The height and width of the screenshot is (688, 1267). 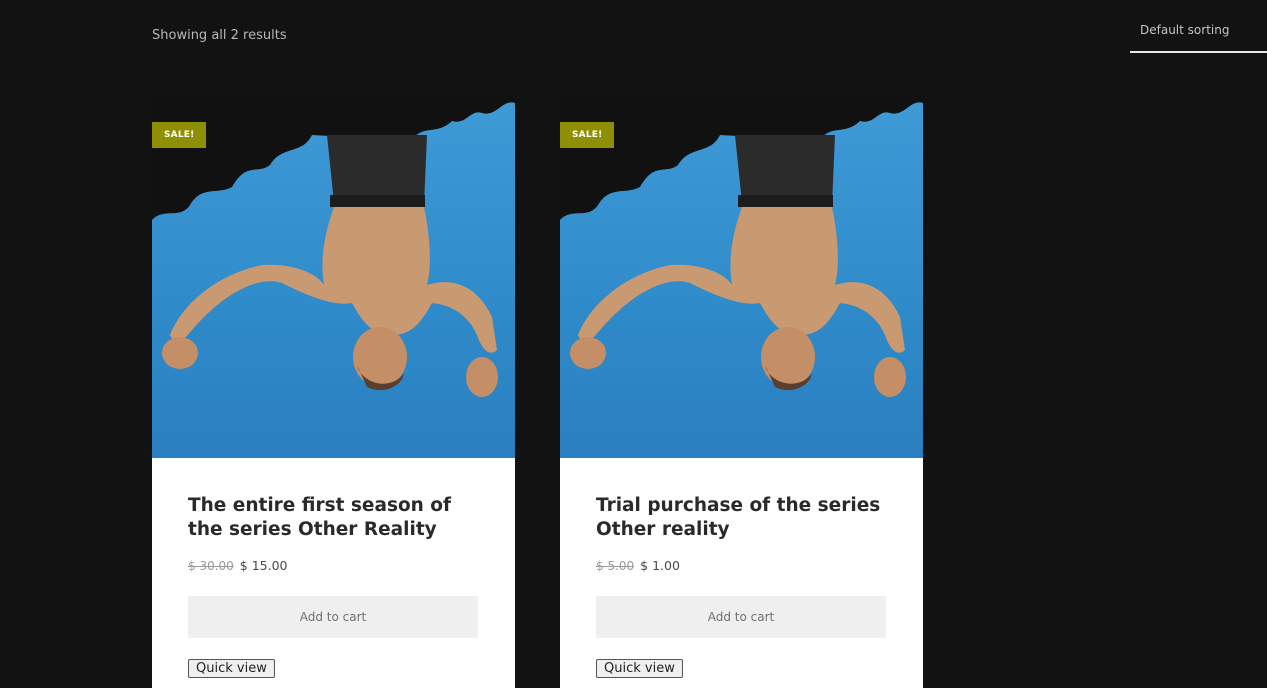 What do you see at coordinates (211, 566) in the screenshot?
I see `old-price: $ 30.00` at bounding box center [211, 566].